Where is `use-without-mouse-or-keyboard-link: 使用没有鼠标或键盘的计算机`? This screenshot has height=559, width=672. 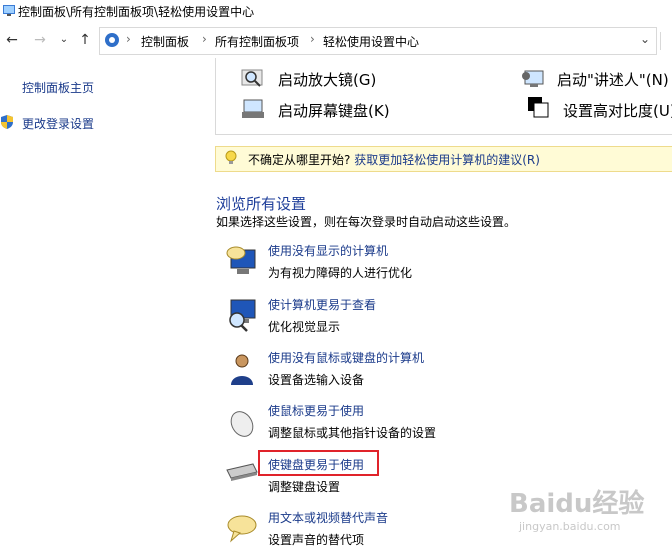 use-without-mouse-or-keyboard-link: 使用没有鼠标或键盘的计算机 is located at coordinates (346, 357).